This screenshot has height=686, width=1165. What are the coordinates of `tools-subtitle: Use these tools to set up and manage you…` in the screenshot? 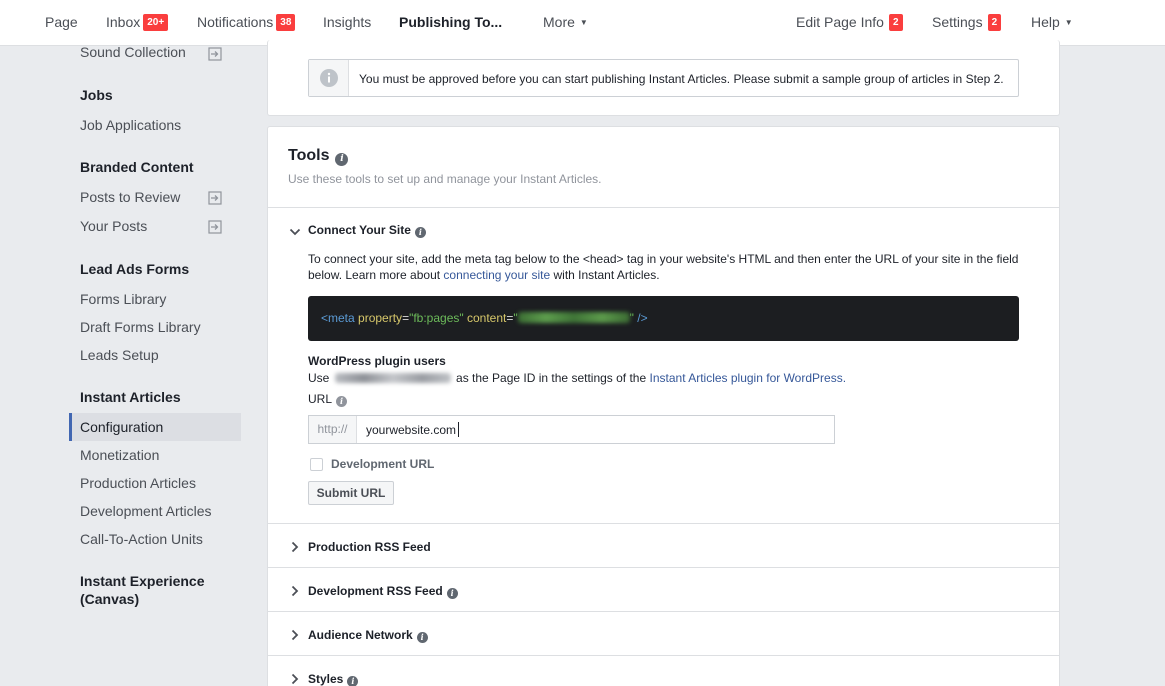 It's located at (445, 179).